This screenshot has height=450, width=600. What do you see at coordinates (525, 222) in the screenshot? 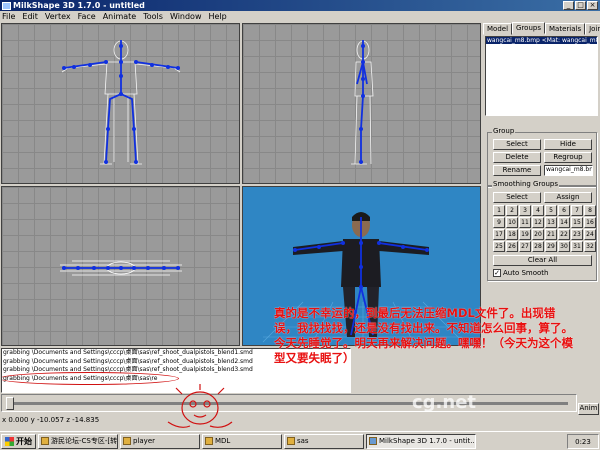
I see `smoothing-group-button: 11` at bounding box center [525, 222].